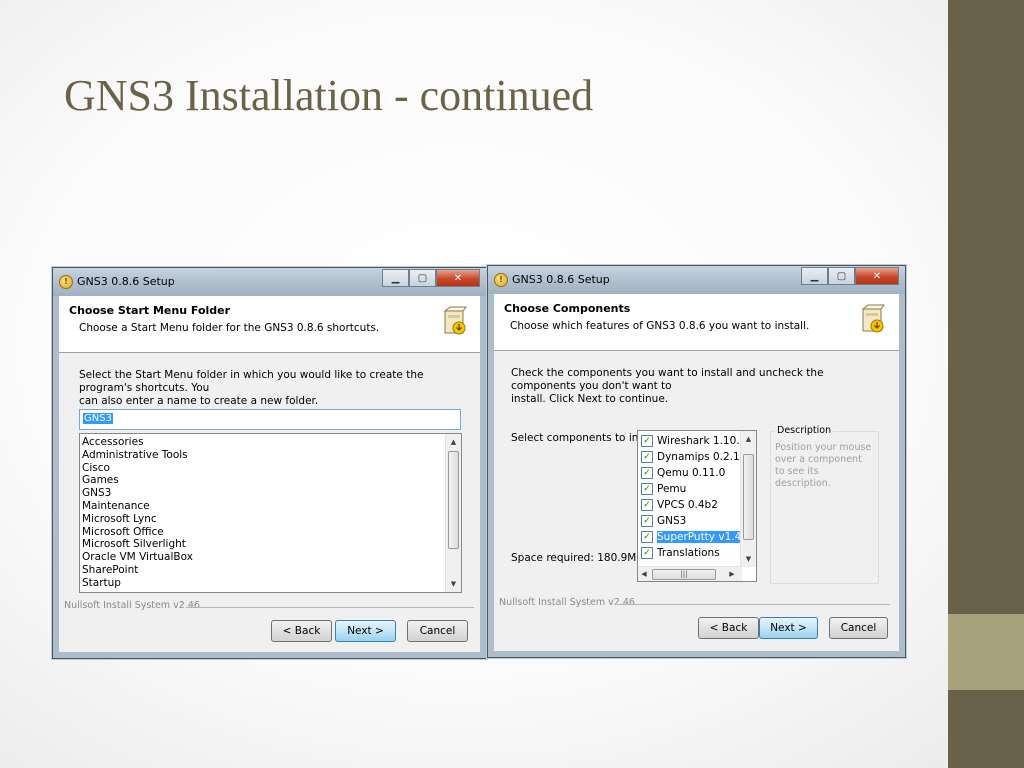 This screenshot has height=768, width=1024. What do you see at coordinates (699, 441) in the screenshot?
I see `component-label: Wireshark 1.10.2` at bounding box center [699, 441].